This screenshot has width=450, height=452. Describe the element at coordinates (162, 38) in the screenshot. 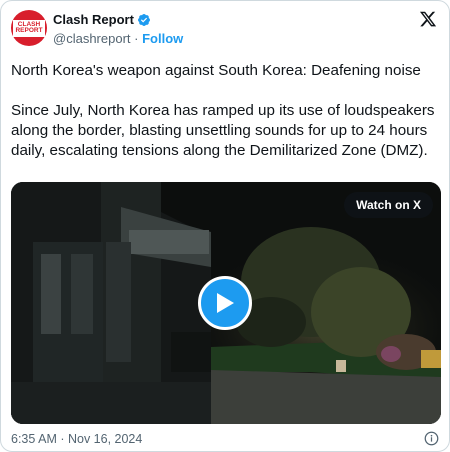

I see `follow-button: Follow` at that location.